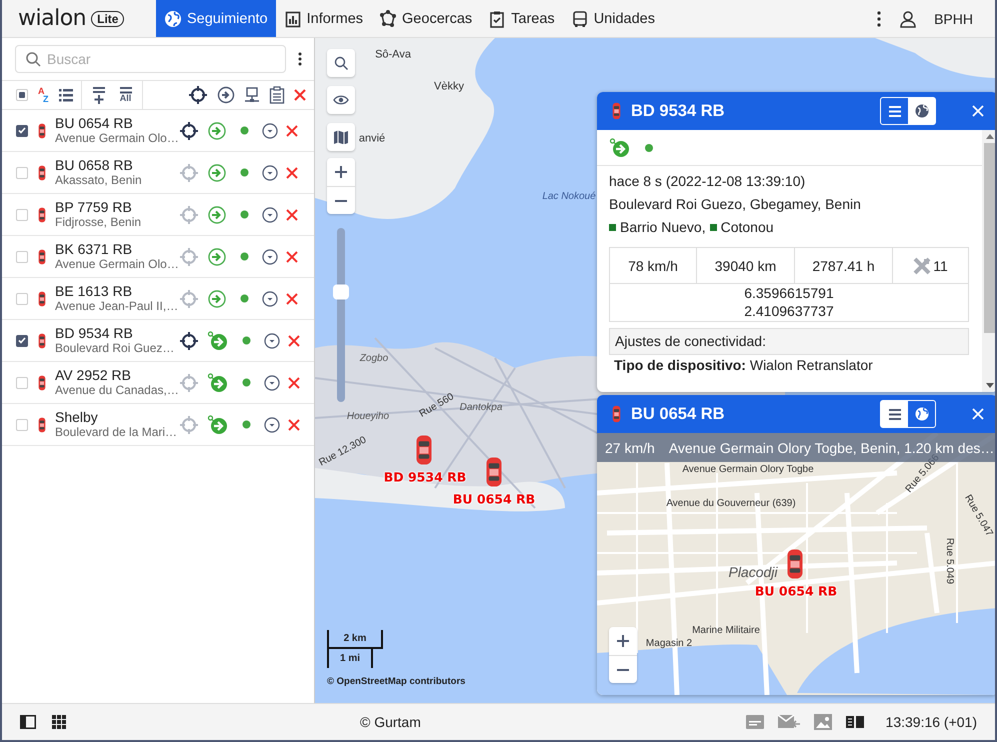  I want to click on unit-name: BD 9534 RB, so click(115, 333).